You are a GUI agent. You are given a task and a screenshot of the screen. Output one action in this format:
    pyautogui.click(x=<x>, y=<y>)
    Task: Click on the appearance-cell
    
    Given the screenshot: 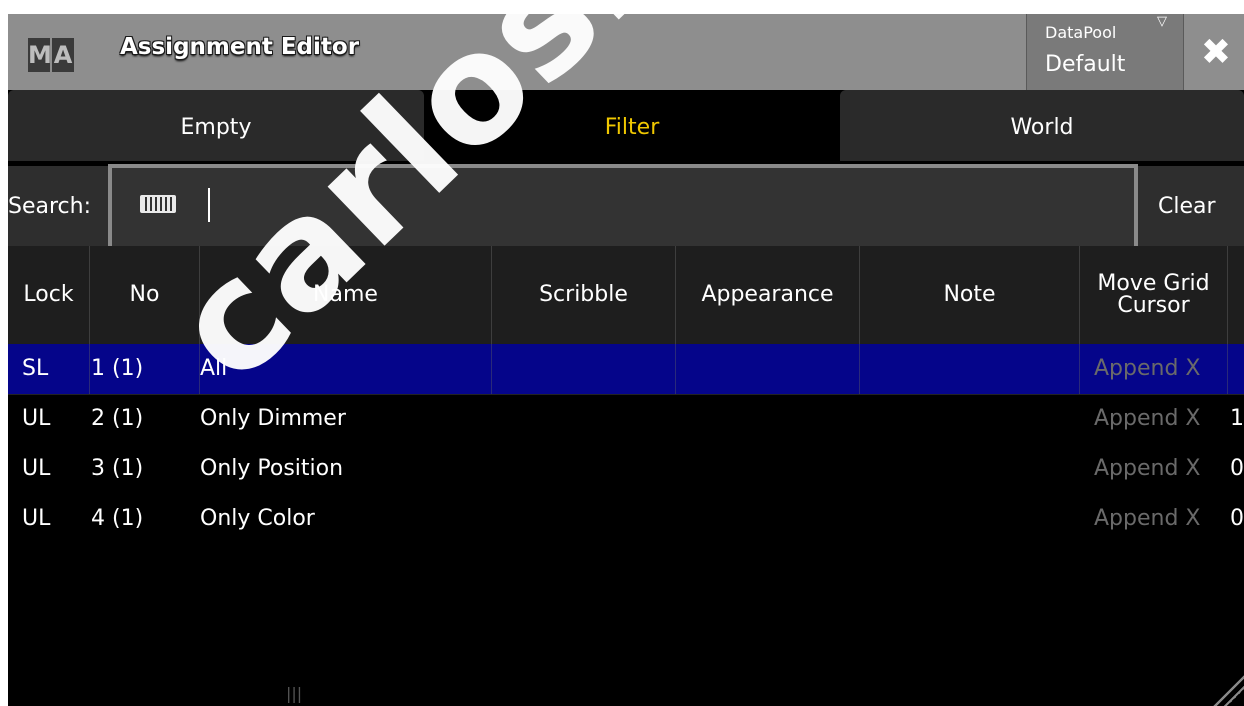 What is the action you would take?
    pyautogui.click(x=768, y=369)
    